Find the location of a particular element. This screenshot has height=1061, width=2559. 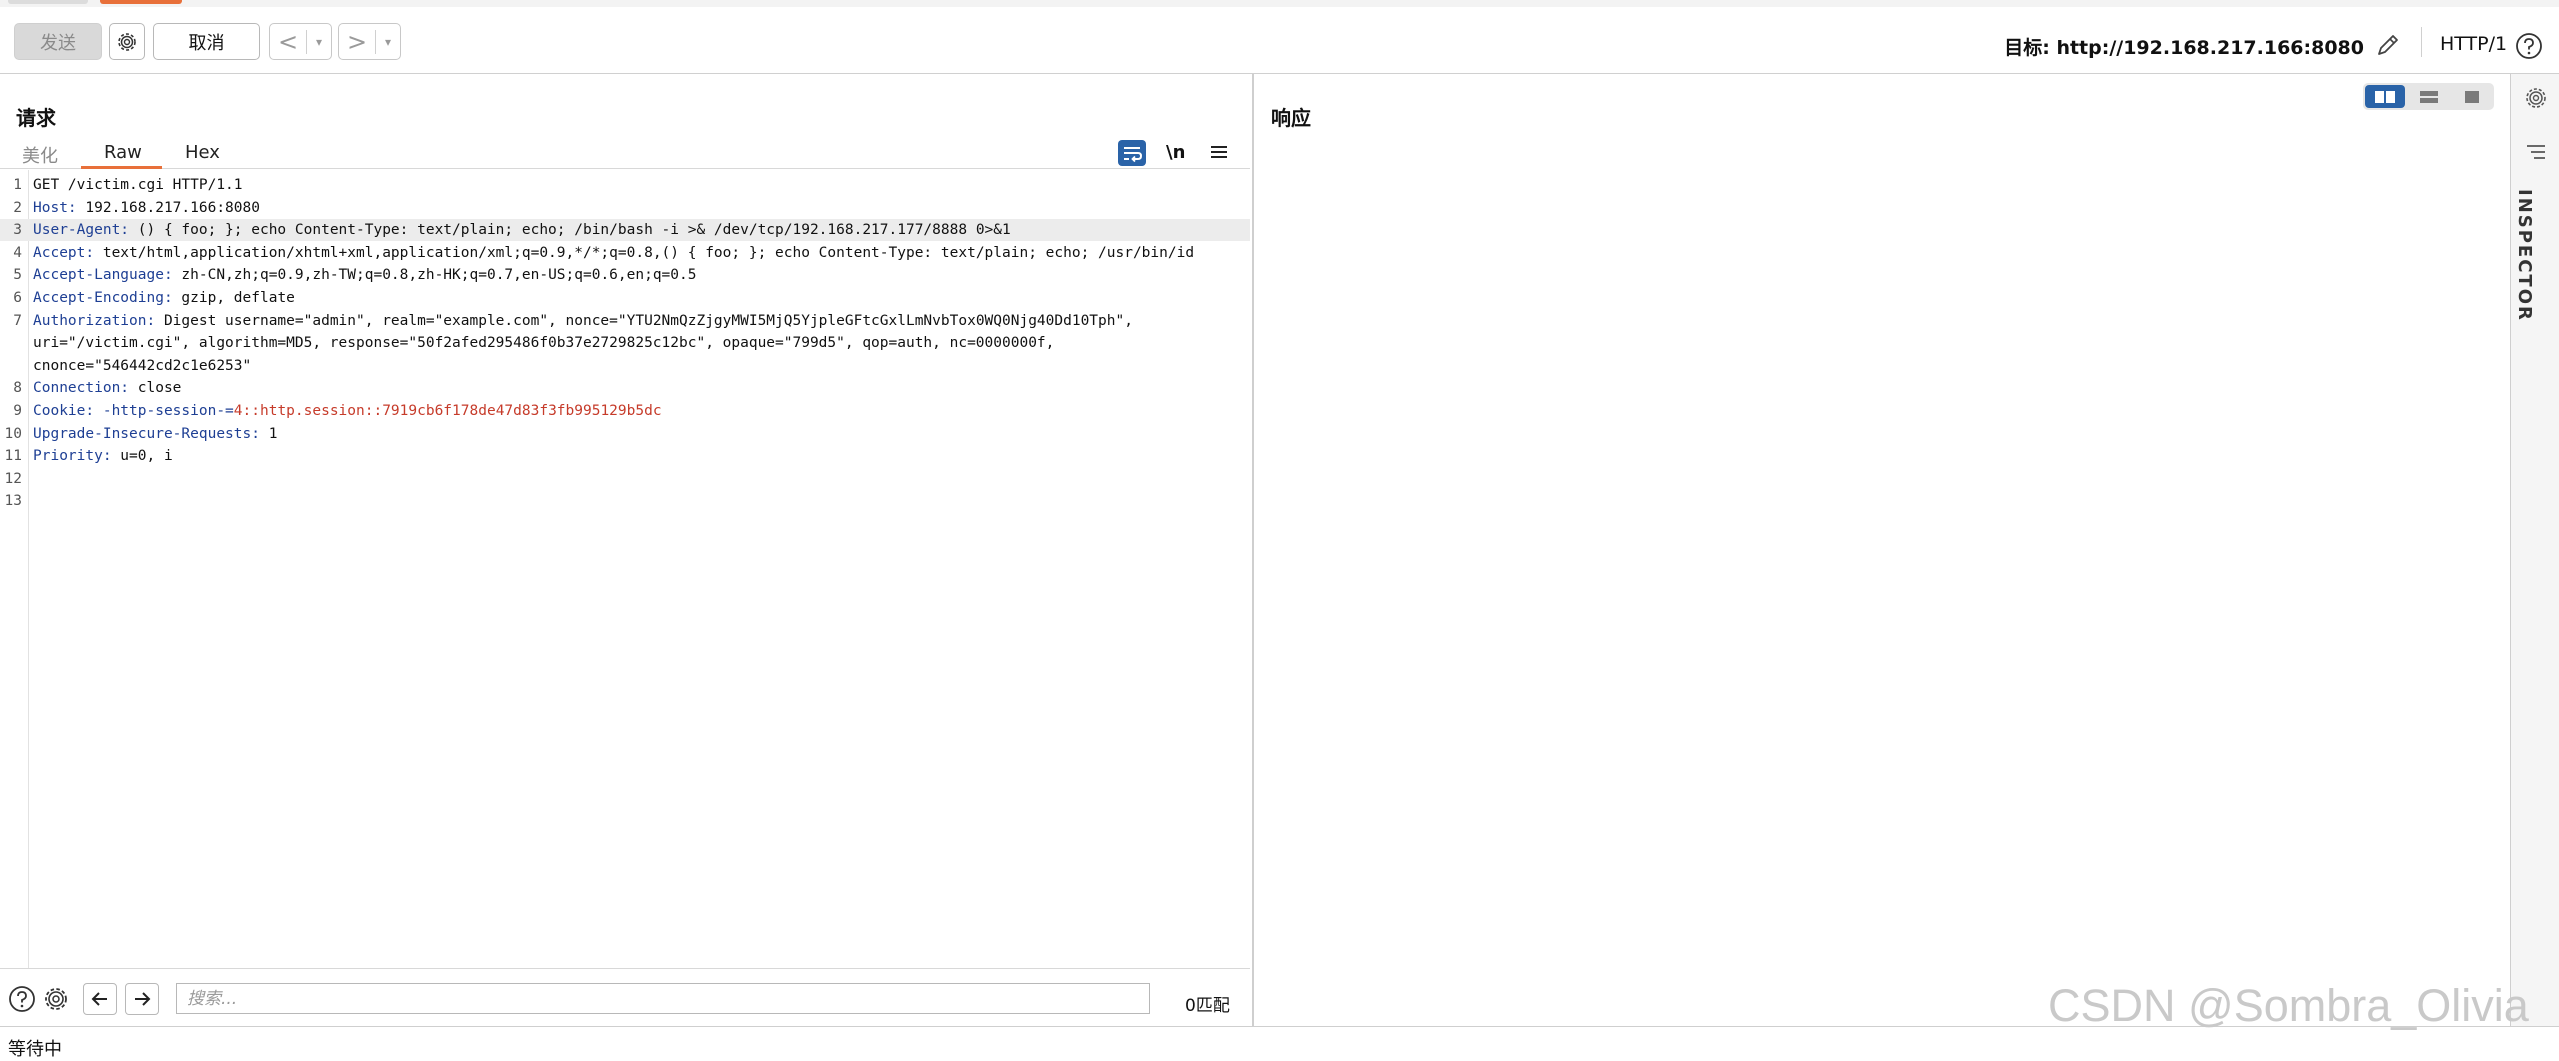

code-text: Accept-Encoding: gzip, deflate is located at coordinates (164, 298).